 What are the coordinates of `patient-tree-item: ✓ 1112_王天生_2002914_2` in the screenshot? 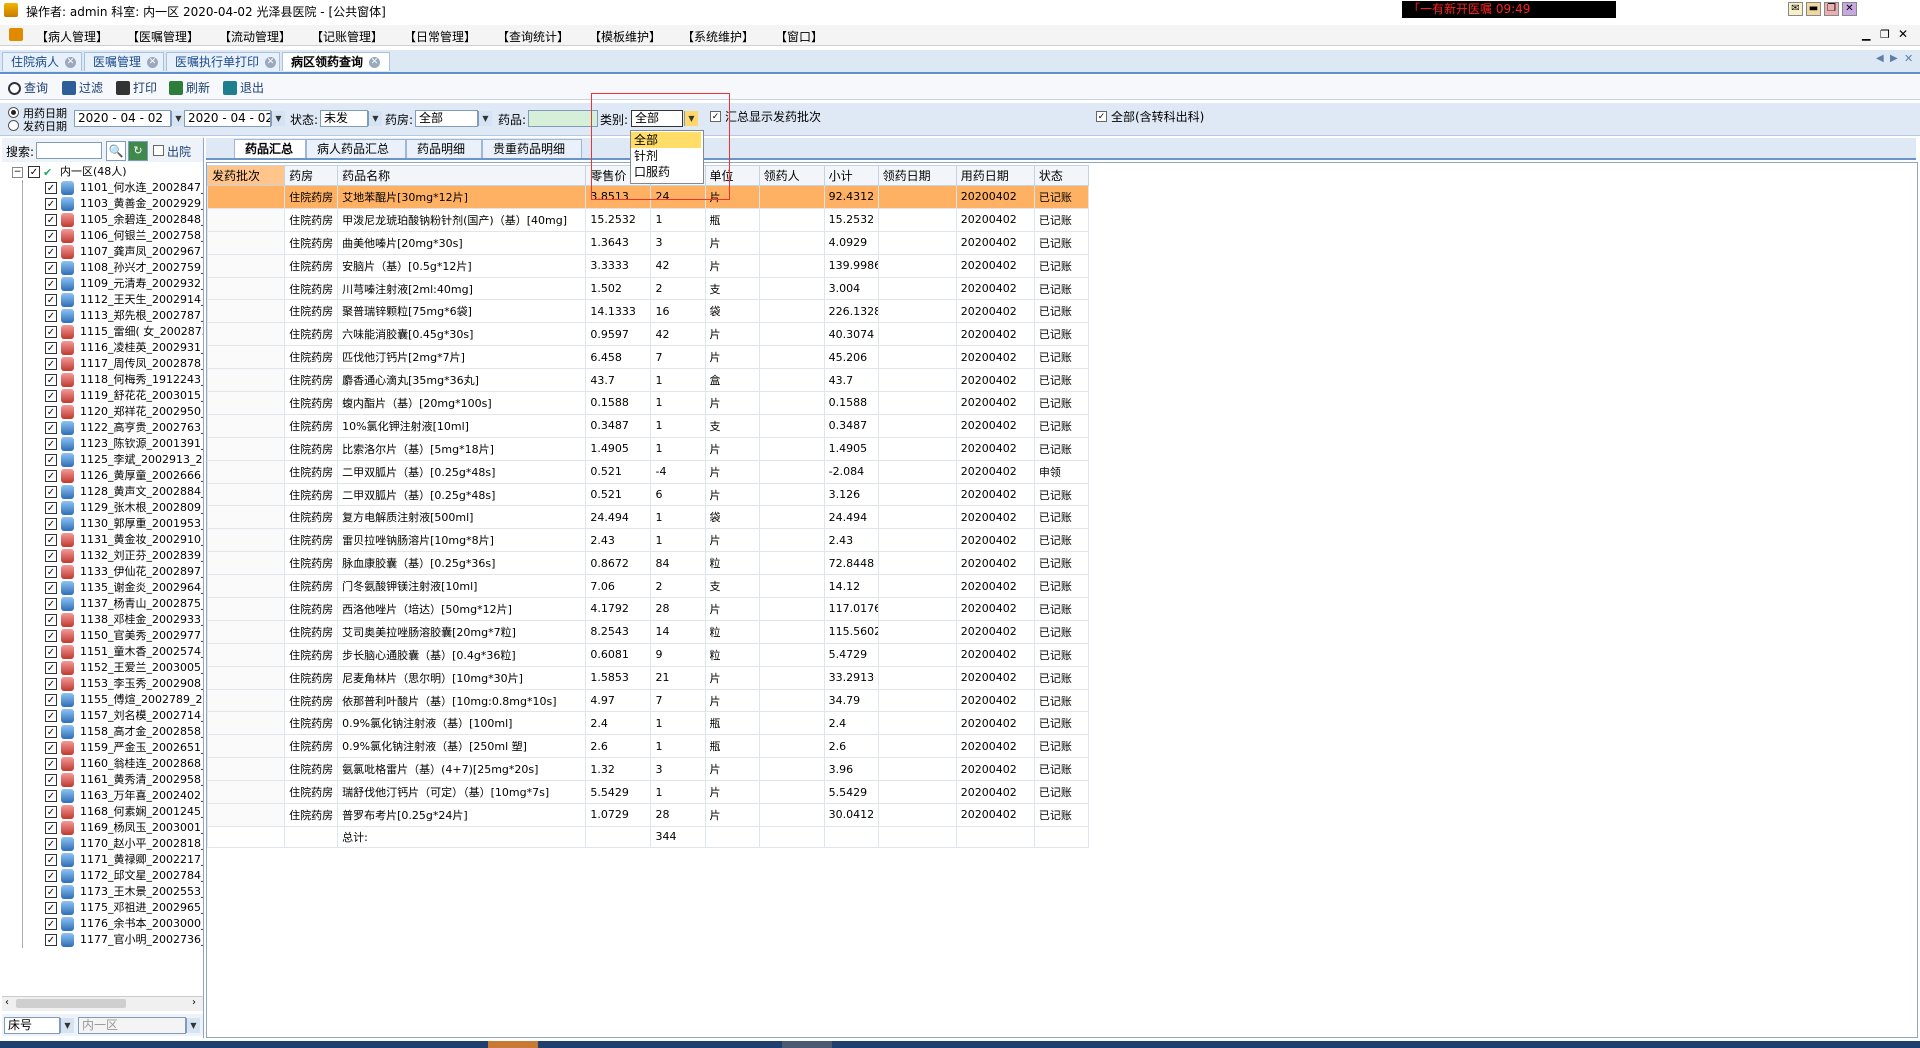 It's located at (102, 300).